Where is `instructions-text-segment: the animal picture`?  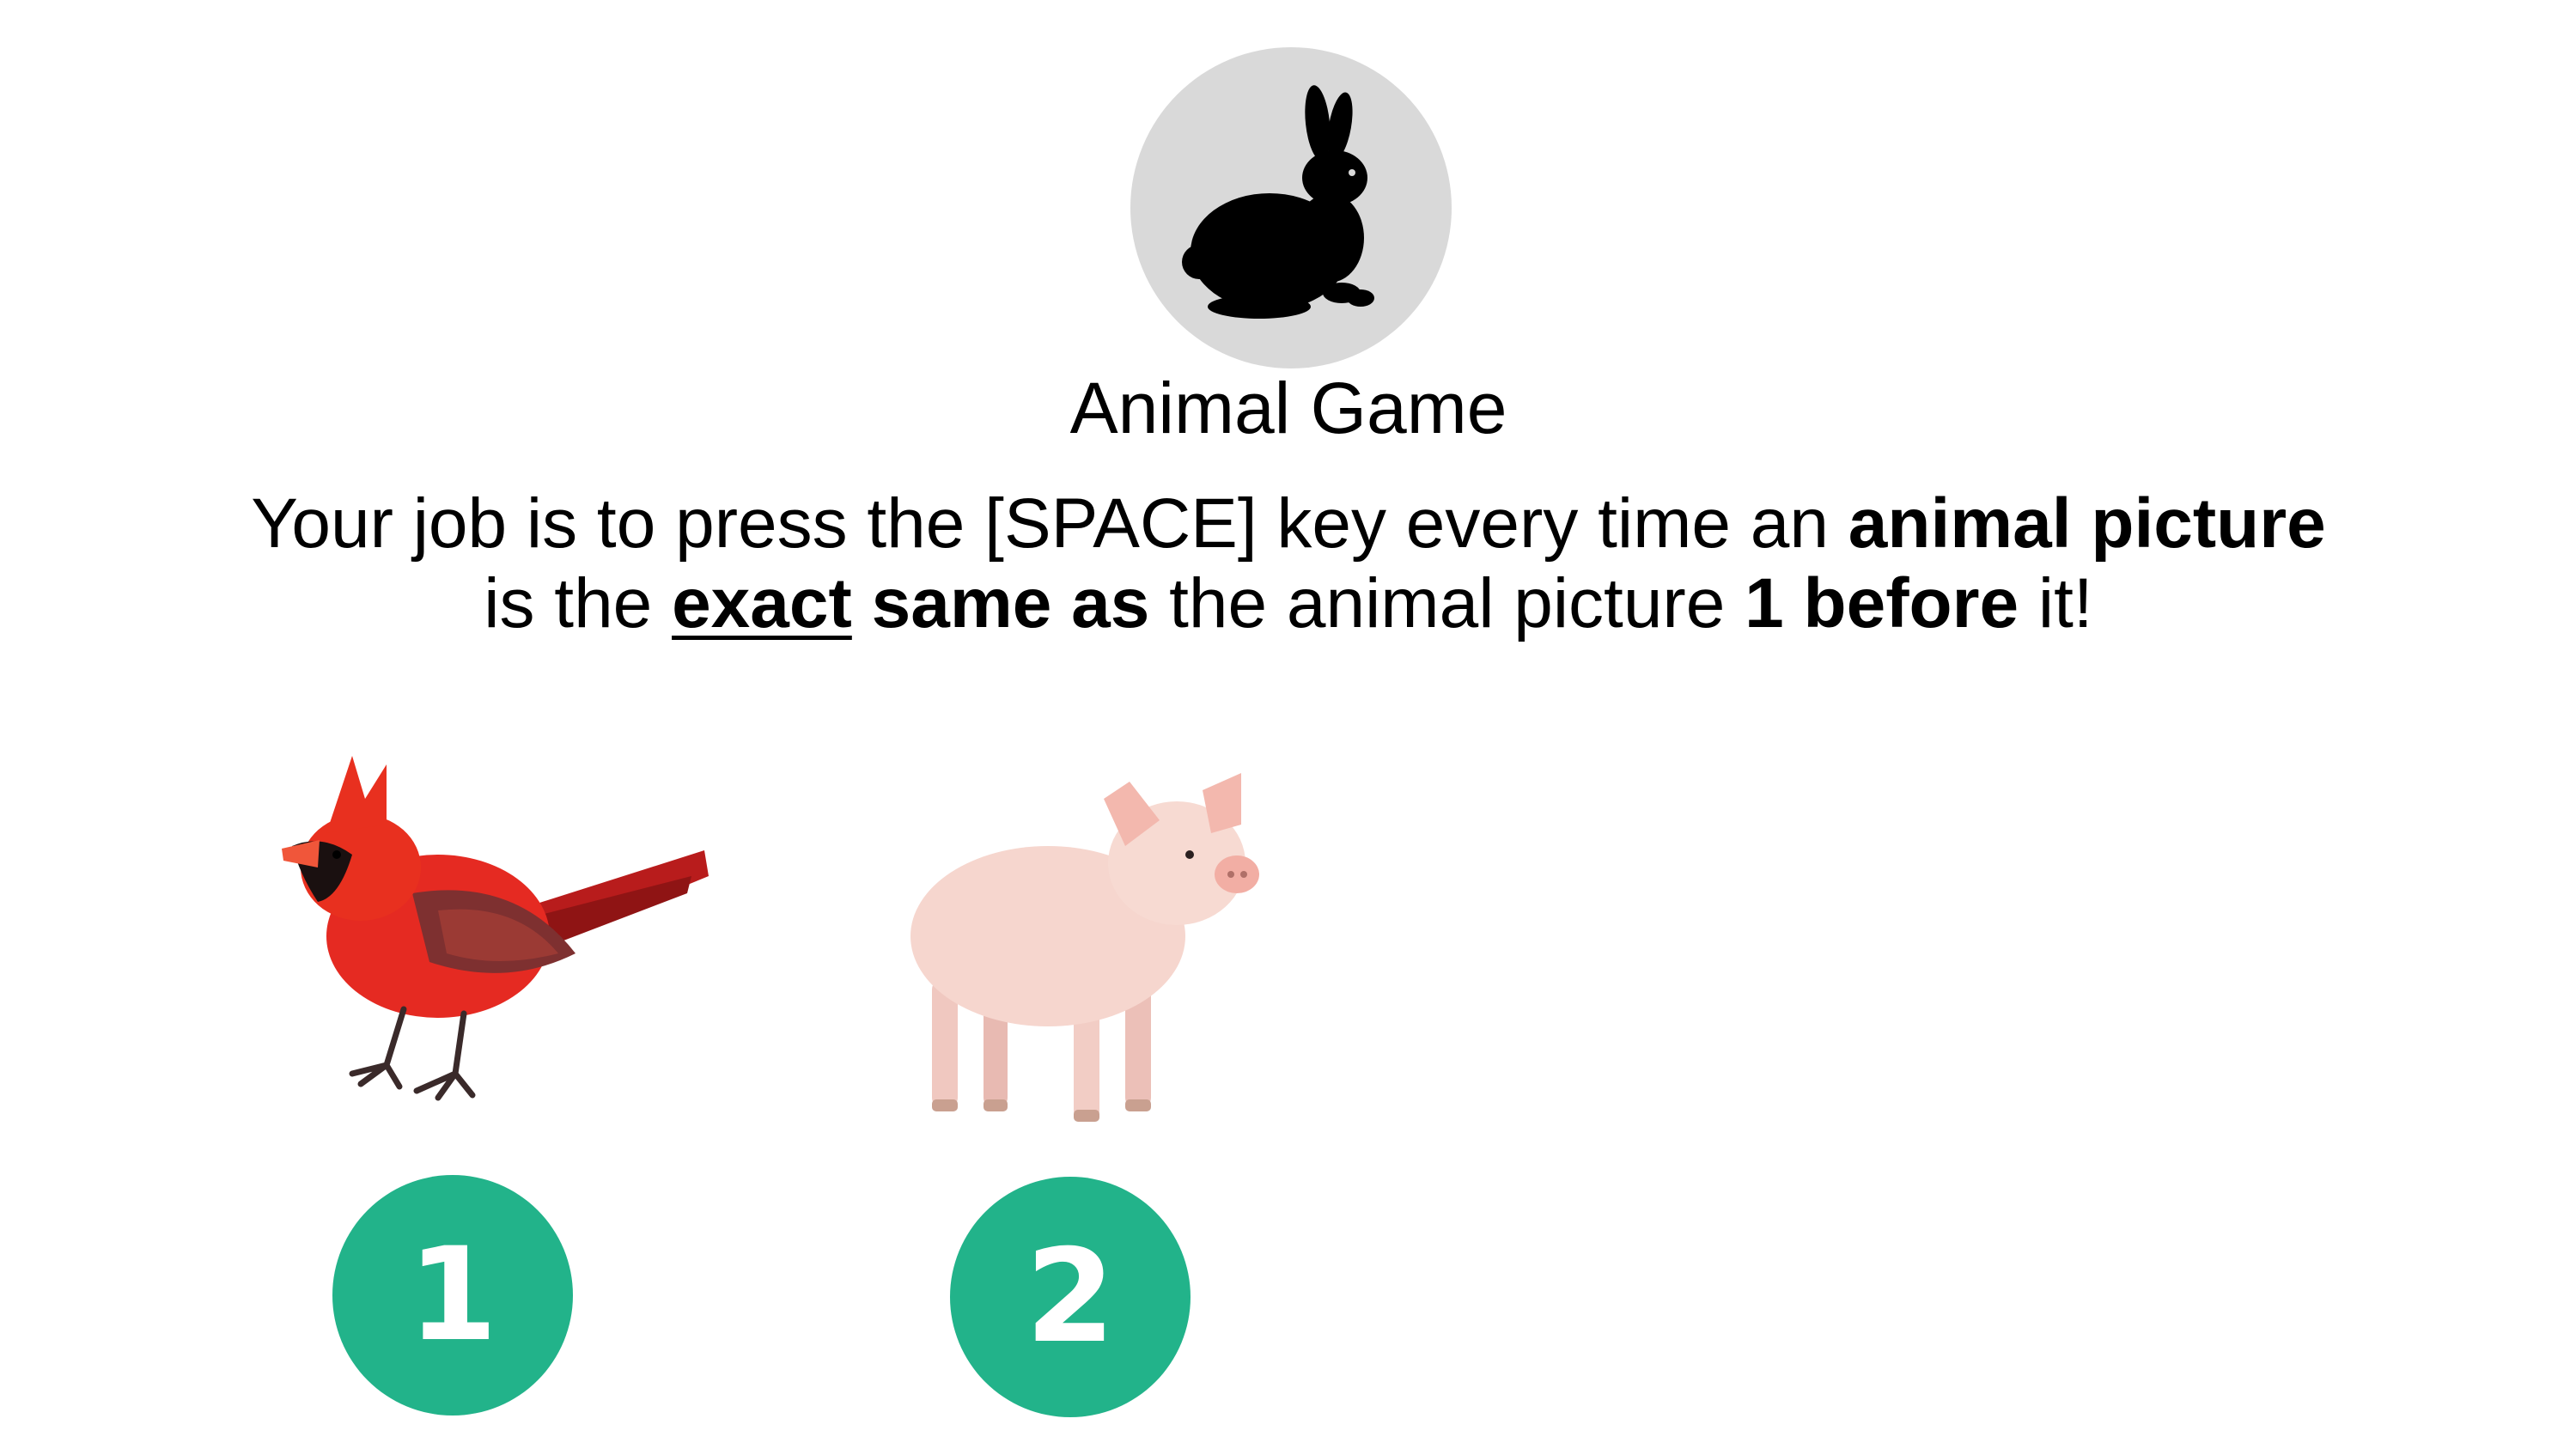
instructions-text-segment: the animal picture is located at coordinates (1447, 603).